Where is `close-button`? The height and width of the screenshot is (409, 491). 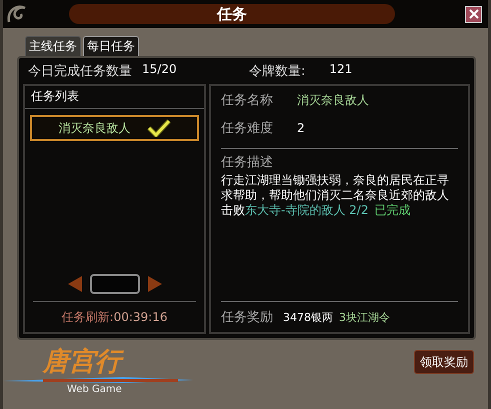 close-button is located at coordinates (473, 14).